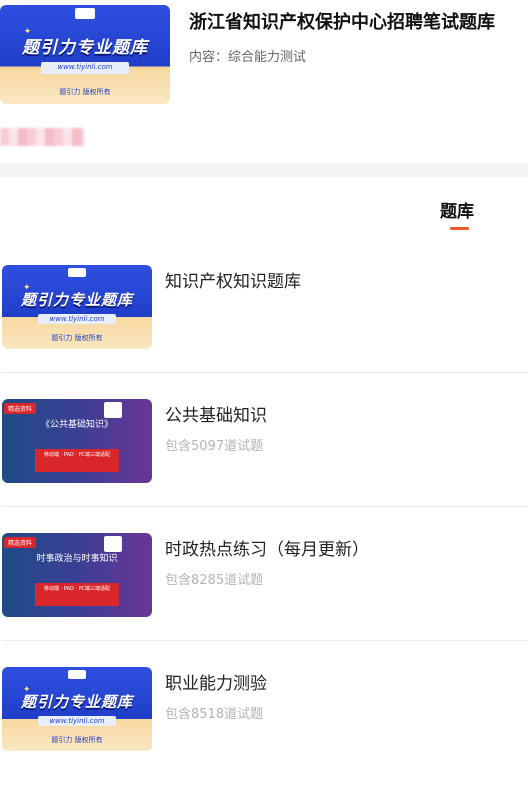 Image resolution: width=528 pixels, height=810 pixels. I want to click on tab-question-bank: 题库, so click(457, 209).